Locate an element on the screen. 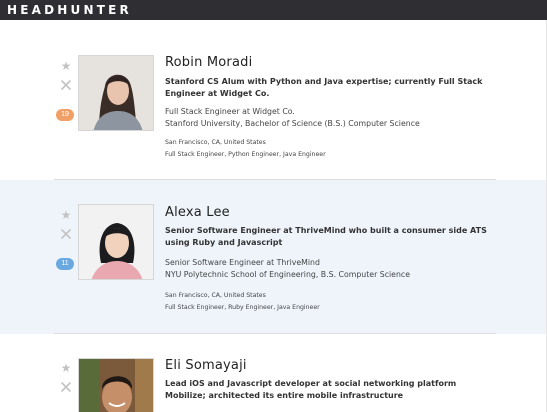 The image size is (547, 412). match-count-badge: 19 is located at coordinates (65, 115).